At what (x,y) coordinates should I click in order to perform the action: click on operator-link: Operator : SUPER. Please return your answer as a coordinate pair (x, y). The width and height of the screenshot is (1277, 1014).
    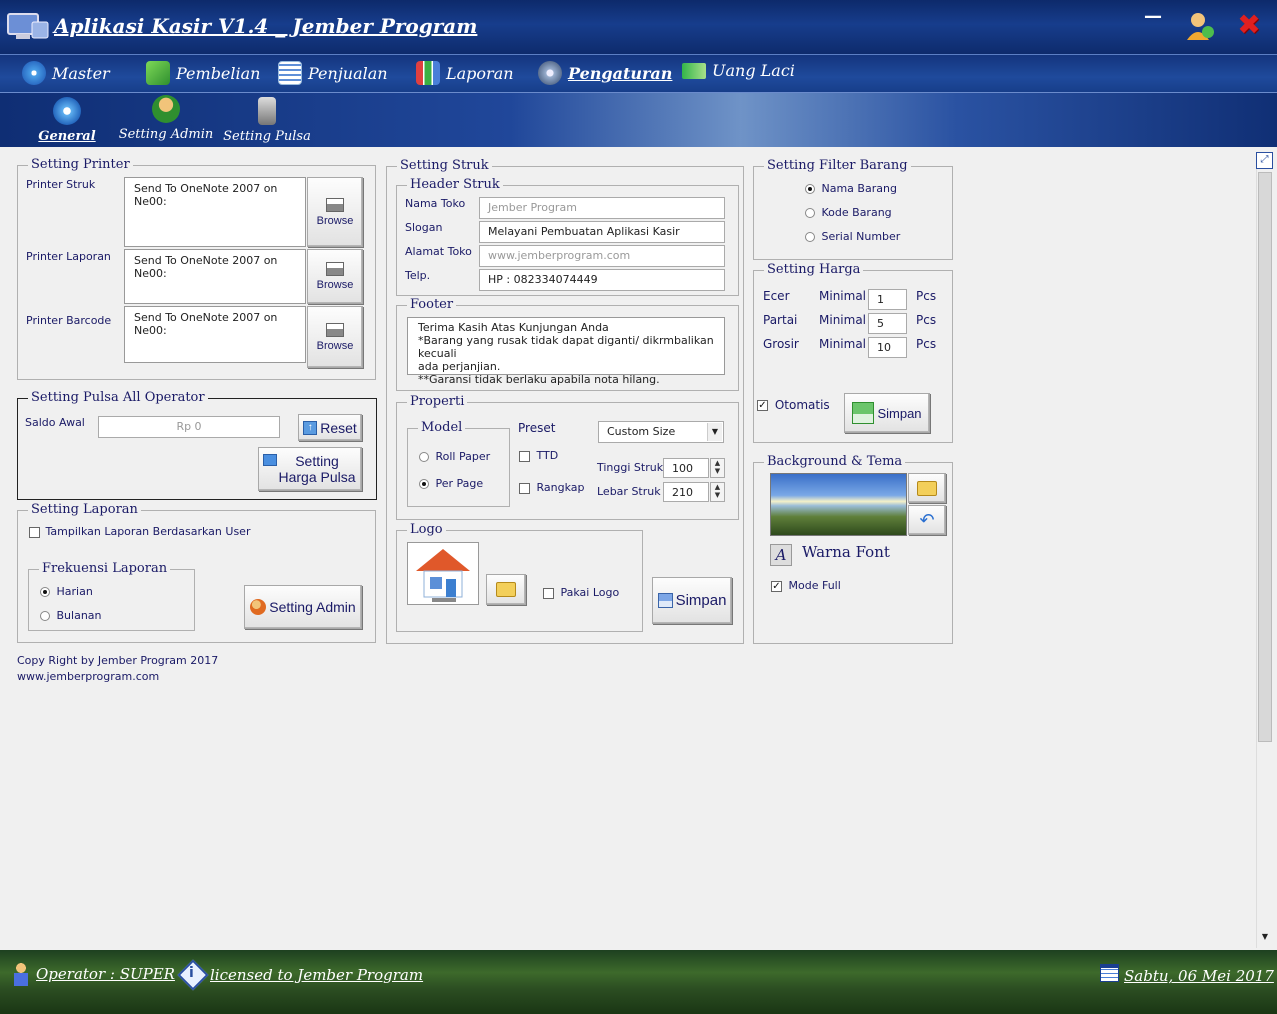
    Looking at the image, I should click on (105, 974).